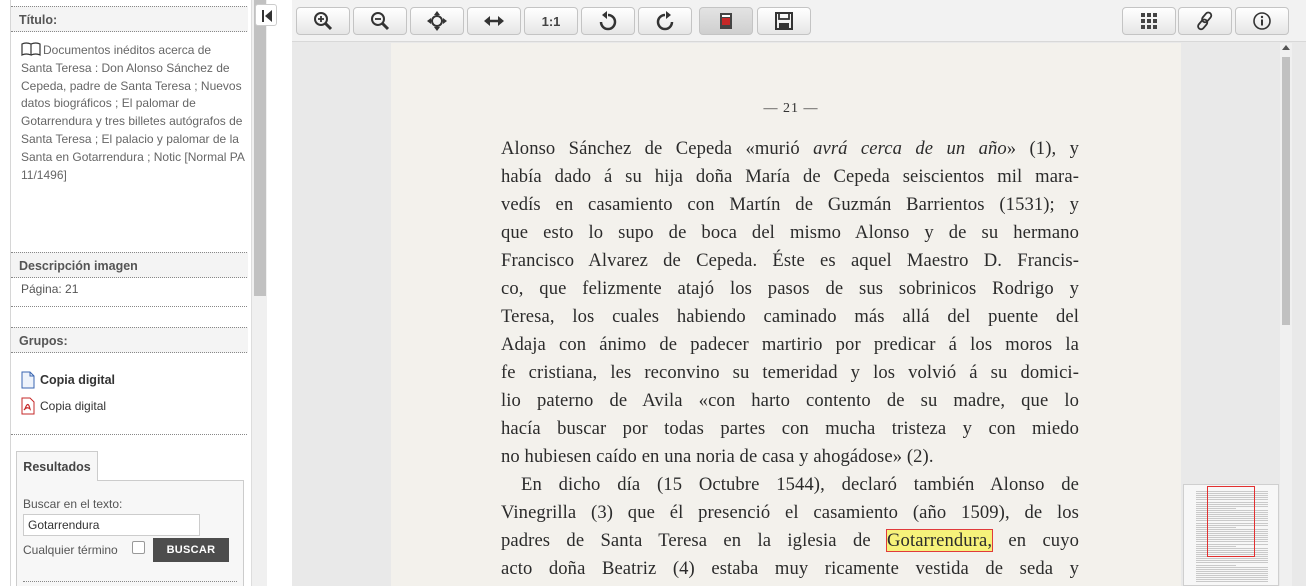 Image resolution: width=1306 pixels, height=586 pixels. I want to click on zoom-in-button, so click(323, 21).